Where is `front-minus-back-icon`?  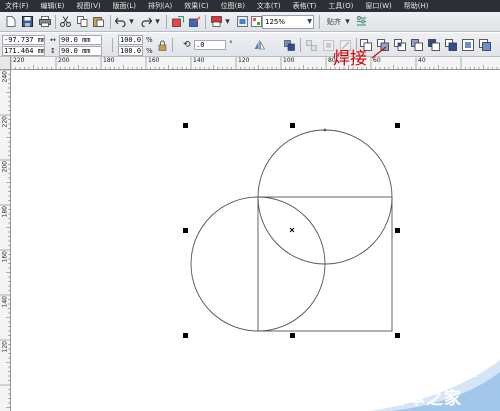 front-minus-back-icon is located at coordinates (434, 45).